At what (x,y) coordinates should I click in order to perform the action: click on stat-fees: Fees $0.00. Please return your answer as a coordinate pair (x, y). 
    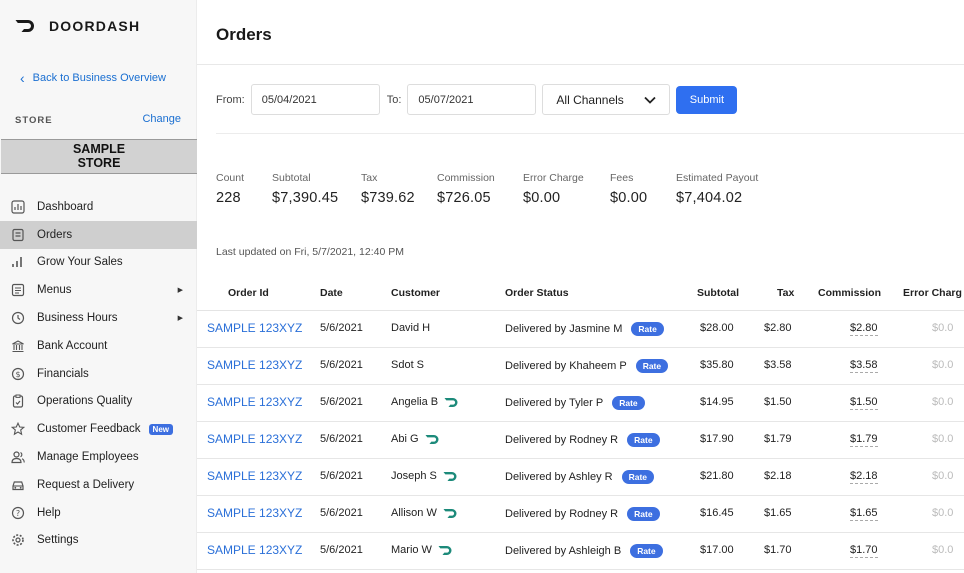
    Looking at the image, I should click on (643, 189).